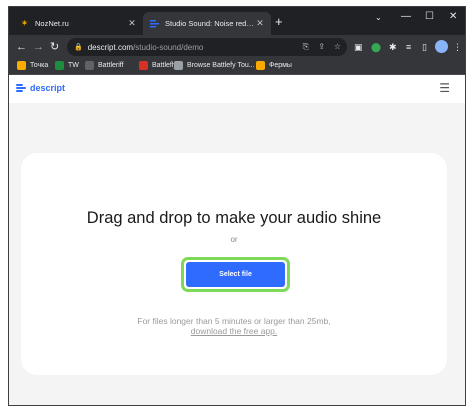 Image resolution: width=474 pixels, height=412 pixels. Describe the element at coordinates (158, 65) in the screenshot. I see `bookmark-item: Battlefly` at that location.